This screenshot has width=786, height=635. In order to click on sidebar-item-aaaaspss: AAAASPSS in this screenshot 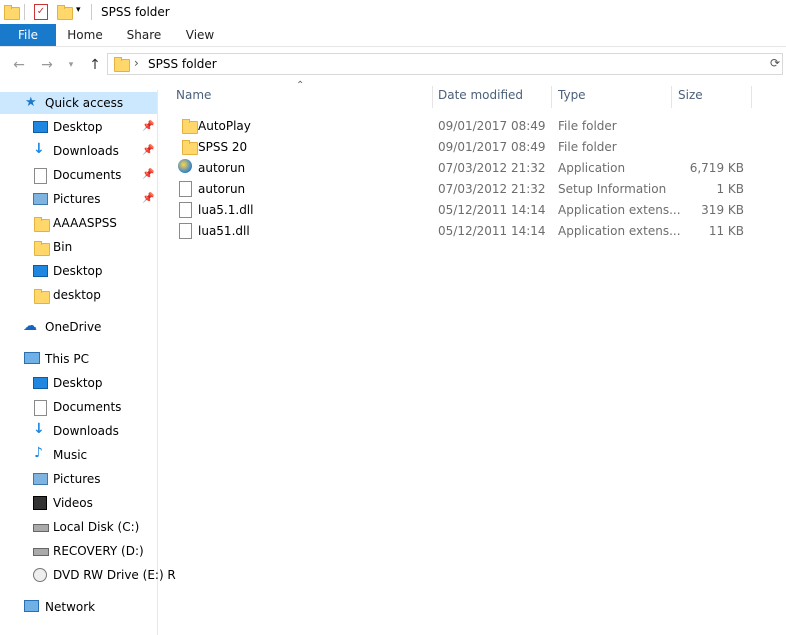, I will do `click(78, 223)`.